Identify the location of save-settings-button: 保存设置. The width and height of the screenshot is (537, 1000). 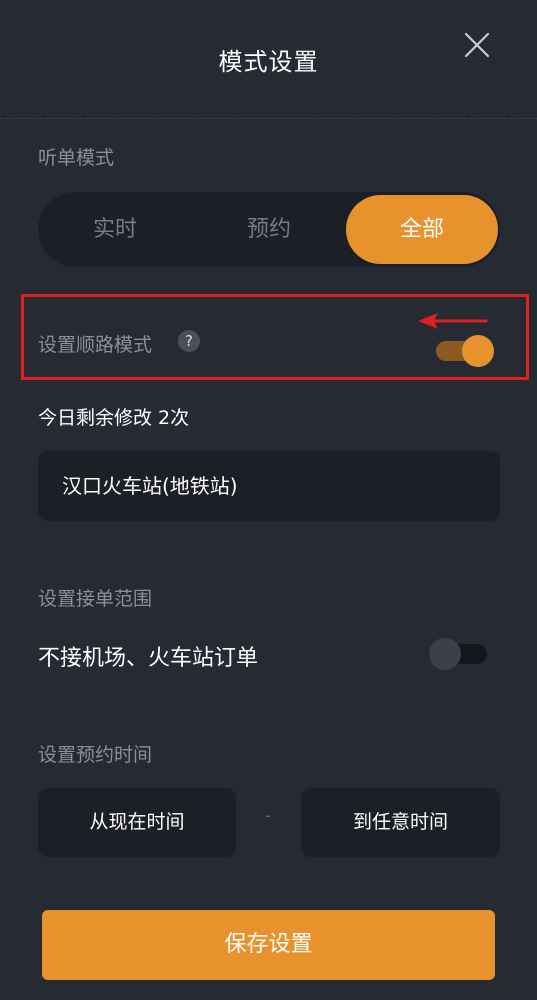
(268, 945).